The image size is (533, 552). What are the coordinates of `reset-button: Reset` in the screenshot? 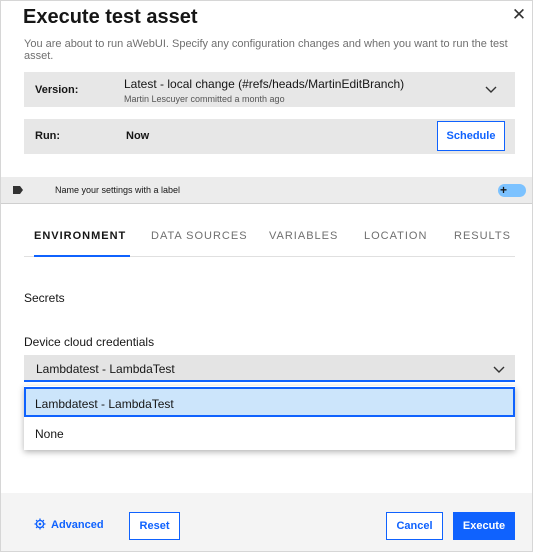 It's located at (154, 526).